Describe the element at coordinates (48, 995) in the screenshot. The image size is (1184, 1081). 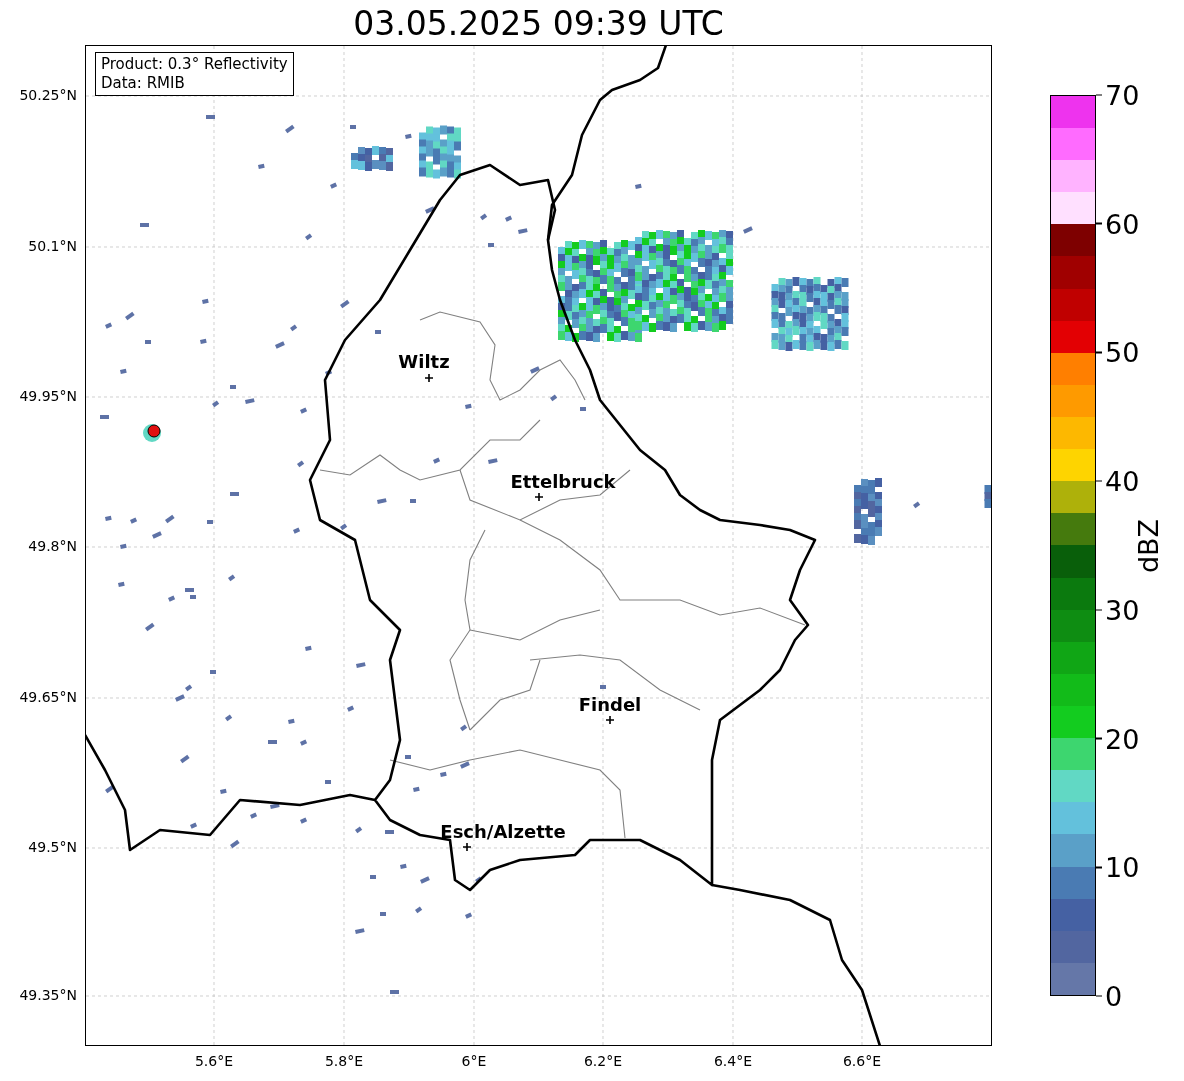
I see `latitude-label: 49.35°N` at that location.